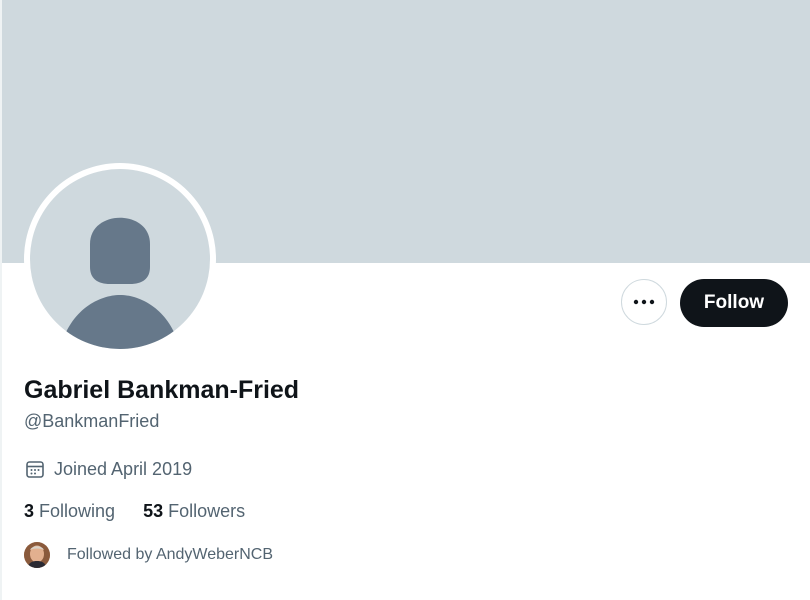  I want to click on more-options-button, so click(644, 302).